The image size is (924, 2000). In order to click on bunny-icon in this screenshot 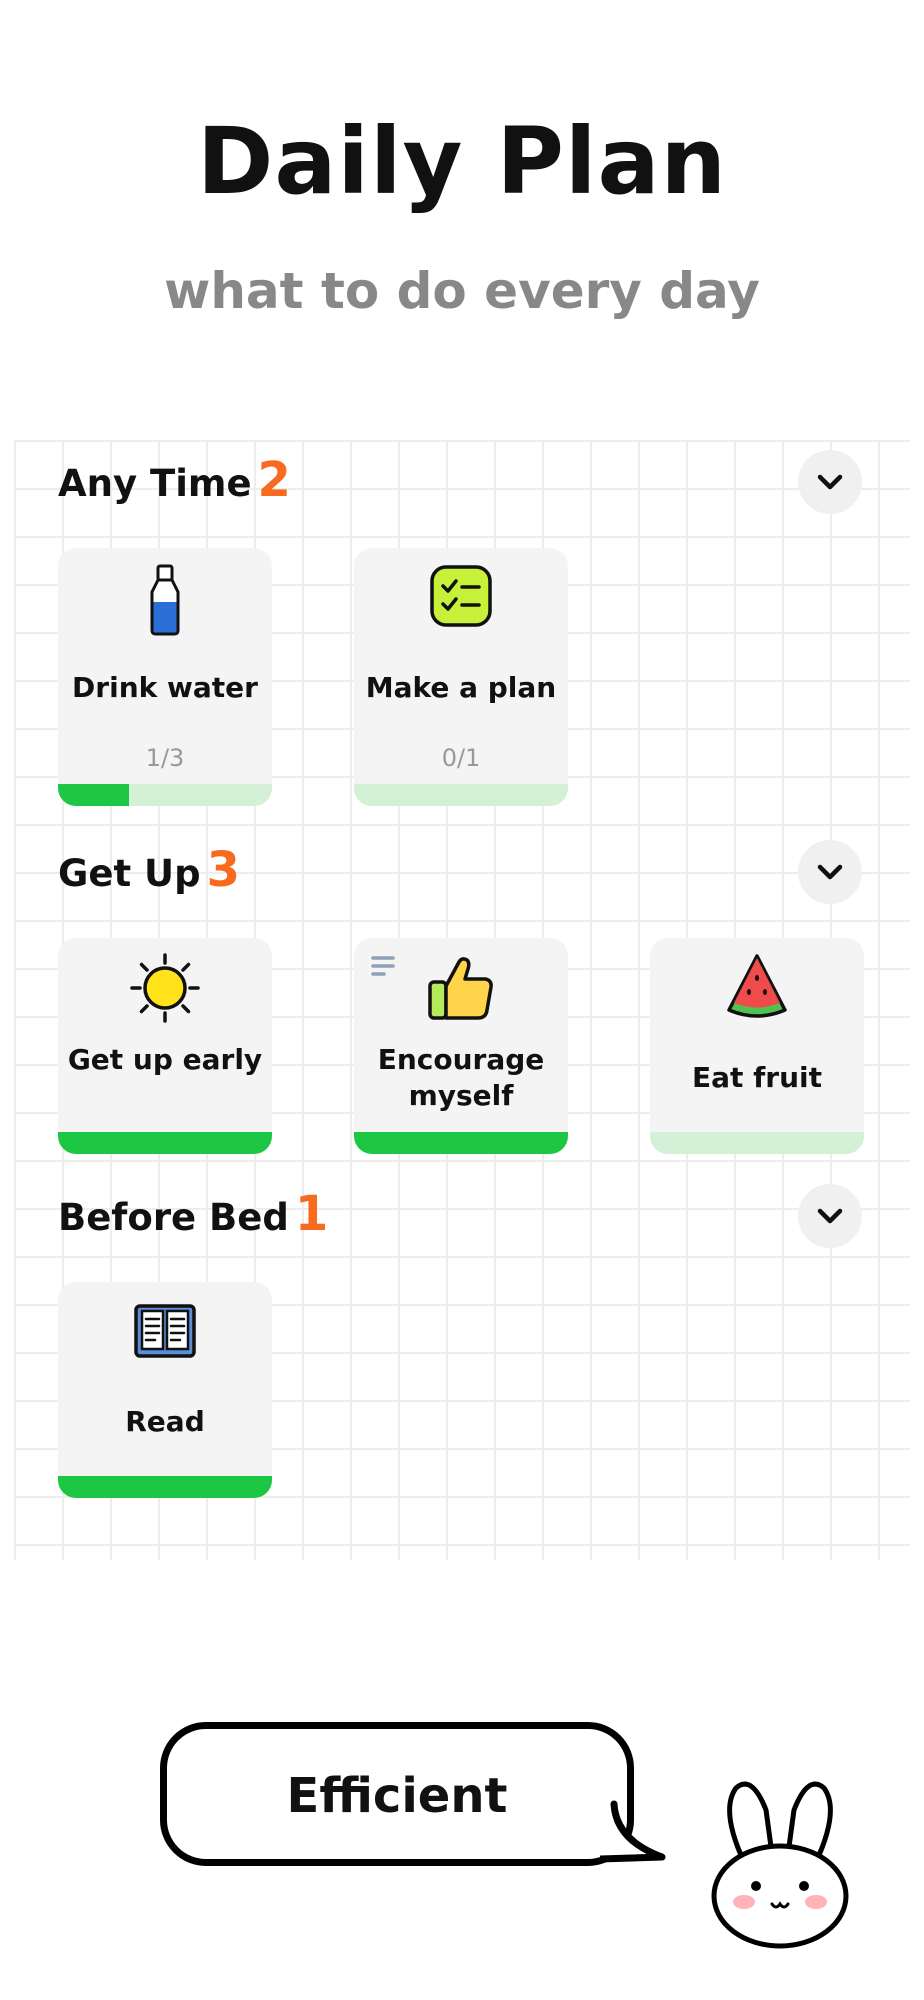, I will do `click(780, 1865)`.